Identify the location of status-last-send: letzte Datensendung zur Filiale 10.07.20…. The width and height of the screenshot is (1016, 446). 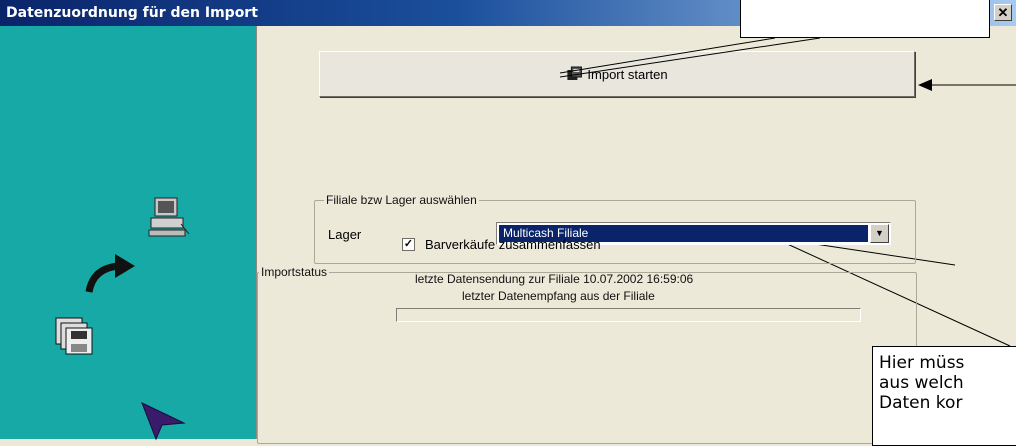
(554, 279).